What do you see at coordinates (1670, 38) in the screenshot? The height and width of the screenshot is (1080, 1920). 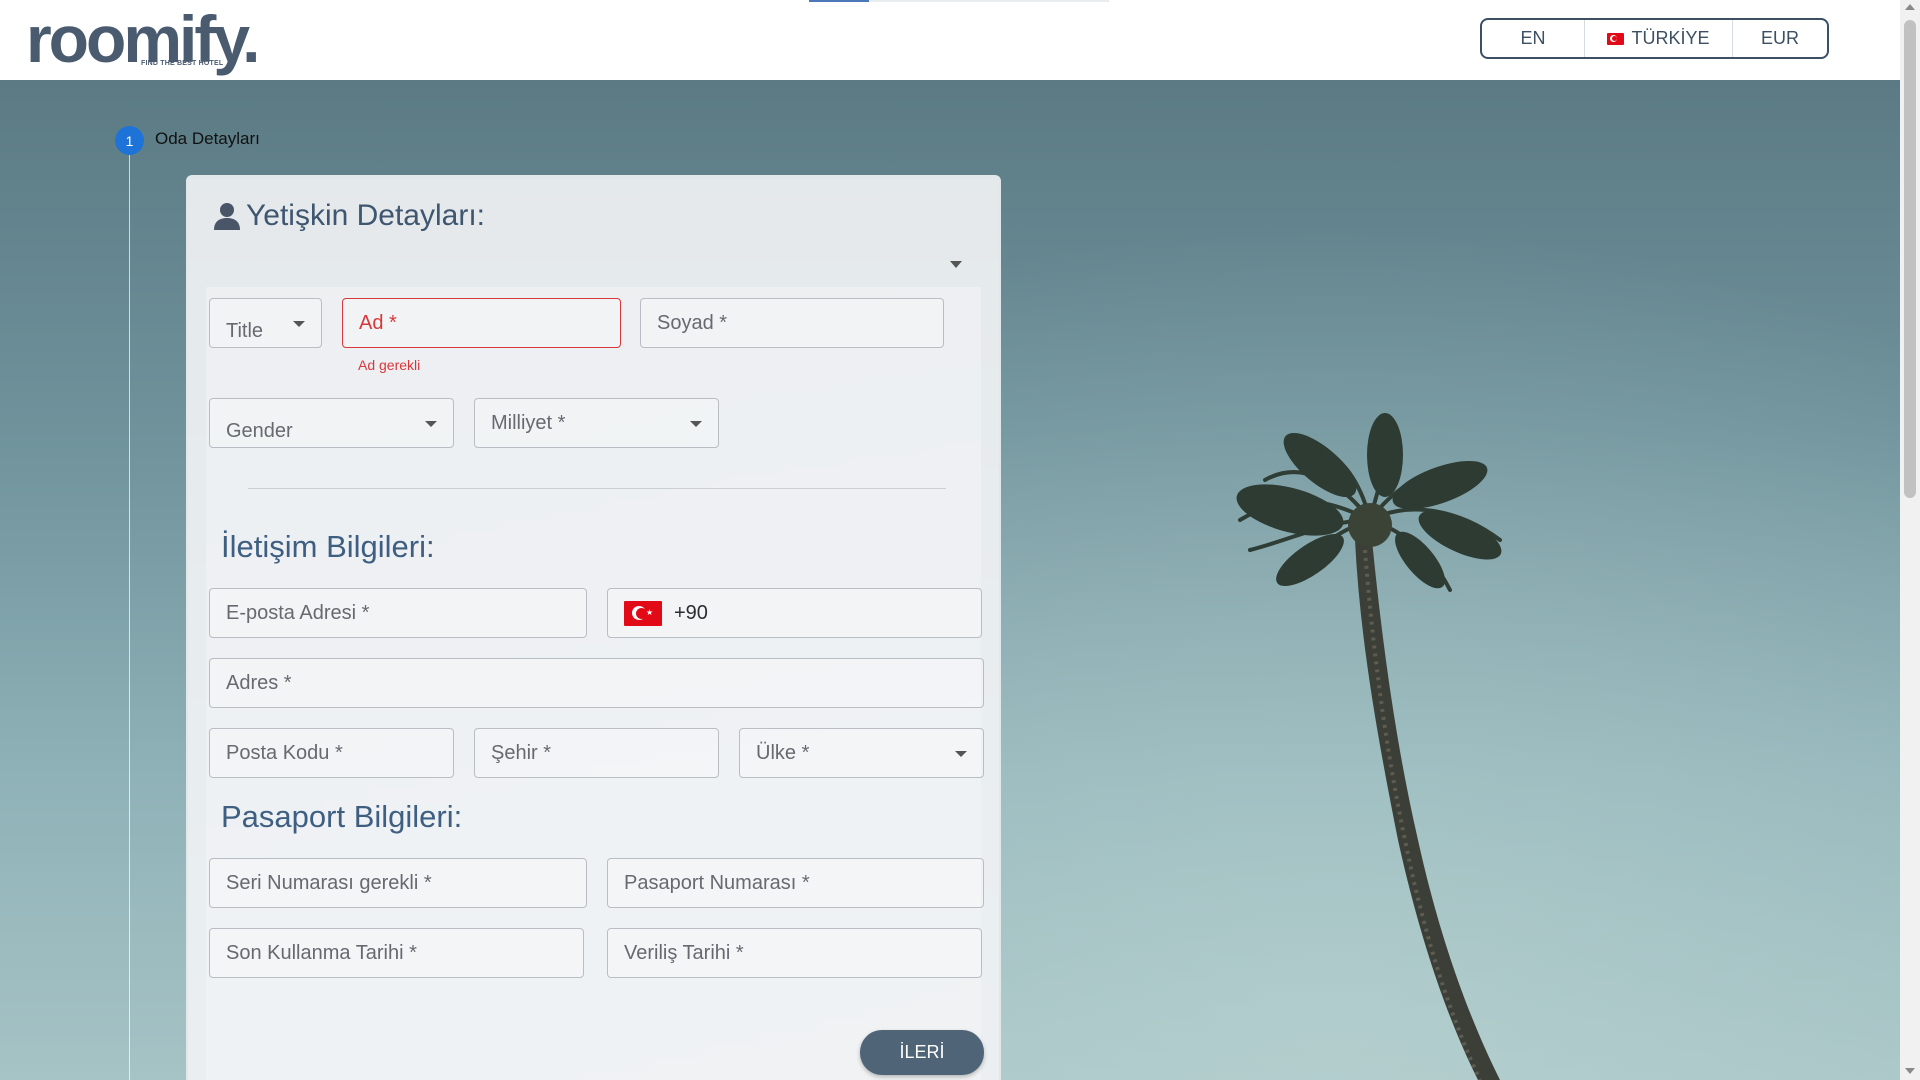 I see `country-label: TÜRKİYE` at bounding box center [1670, 38].